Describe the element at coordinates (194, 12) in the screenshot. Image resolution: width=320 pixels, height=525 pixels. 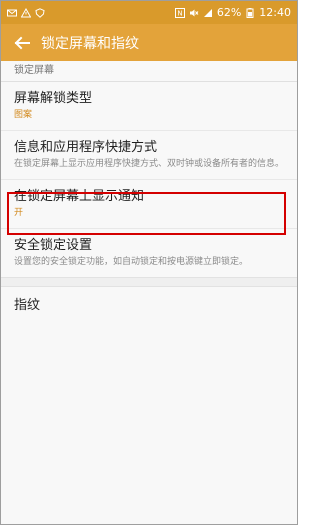
I see `mute-icon` at that location.